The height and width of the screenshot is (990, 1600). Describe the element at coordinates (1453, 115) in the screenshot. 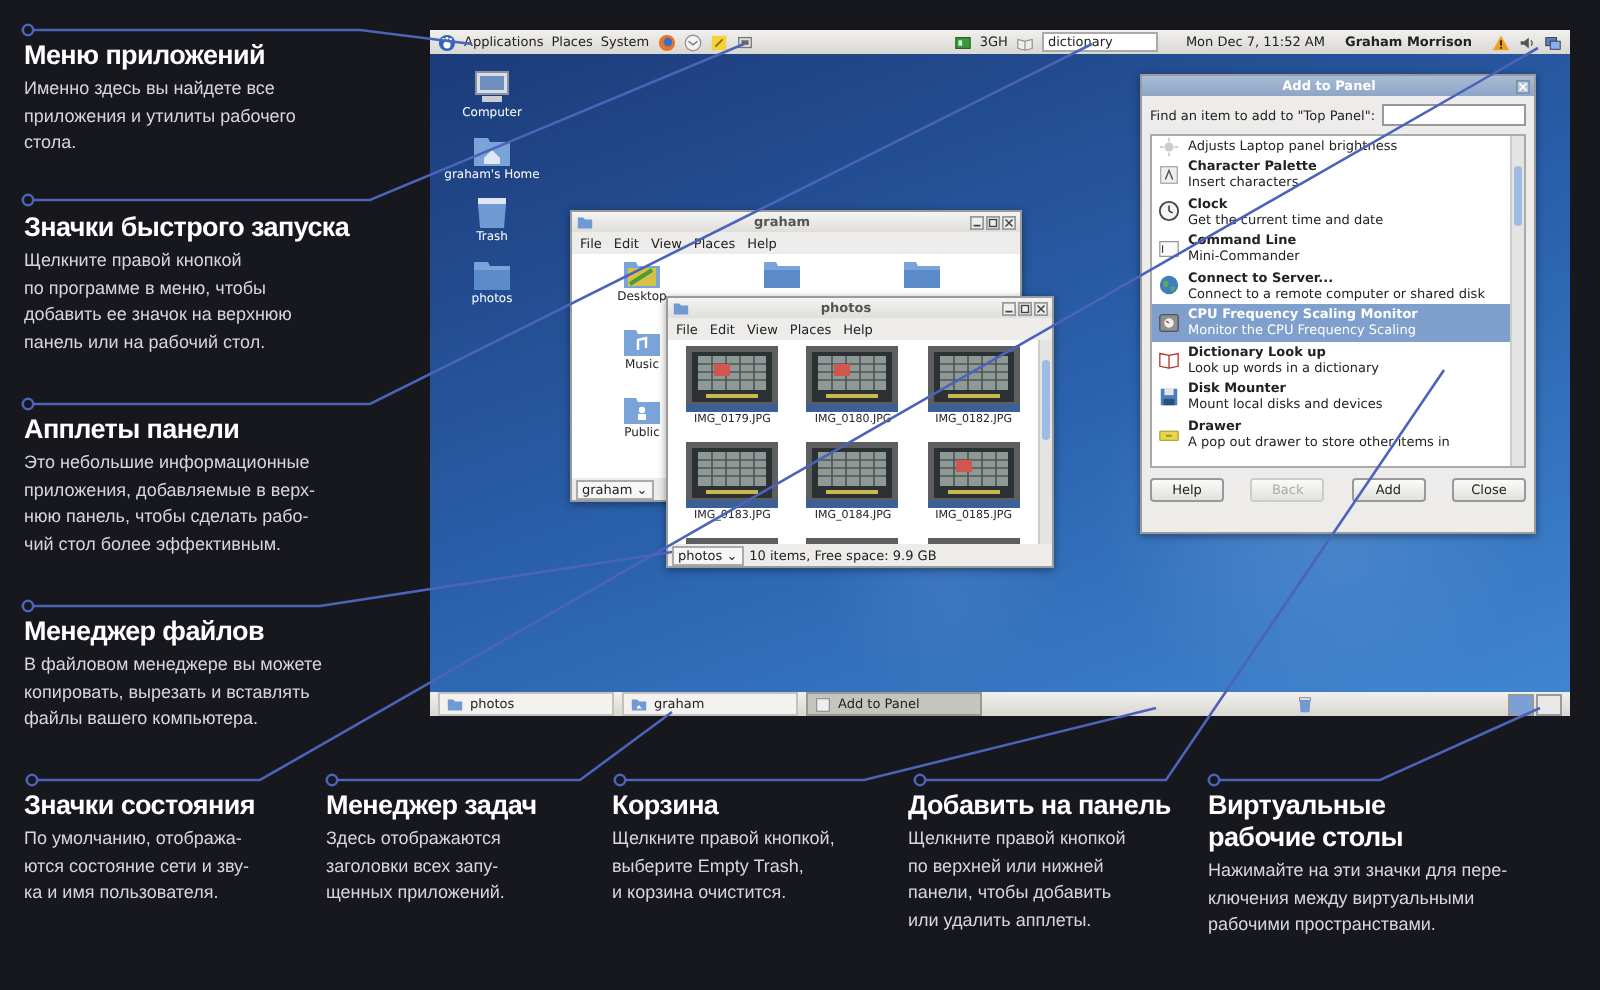

I see `search-field` at that location.